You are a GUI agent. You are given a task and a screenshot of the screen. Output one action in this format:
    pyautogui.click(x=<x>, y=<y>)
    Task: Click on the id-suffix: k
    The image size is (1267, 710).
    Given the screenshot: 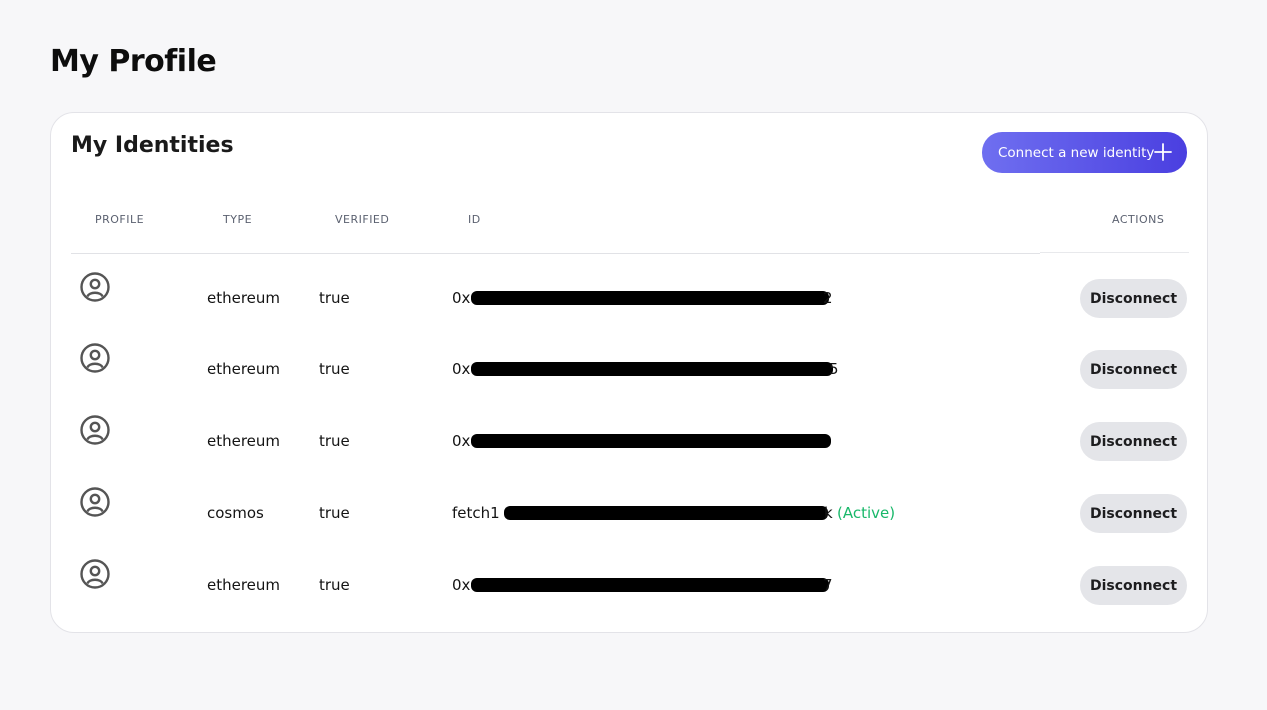 What is the action you would take?
    pyautogui.click(x=828, y=513)
    